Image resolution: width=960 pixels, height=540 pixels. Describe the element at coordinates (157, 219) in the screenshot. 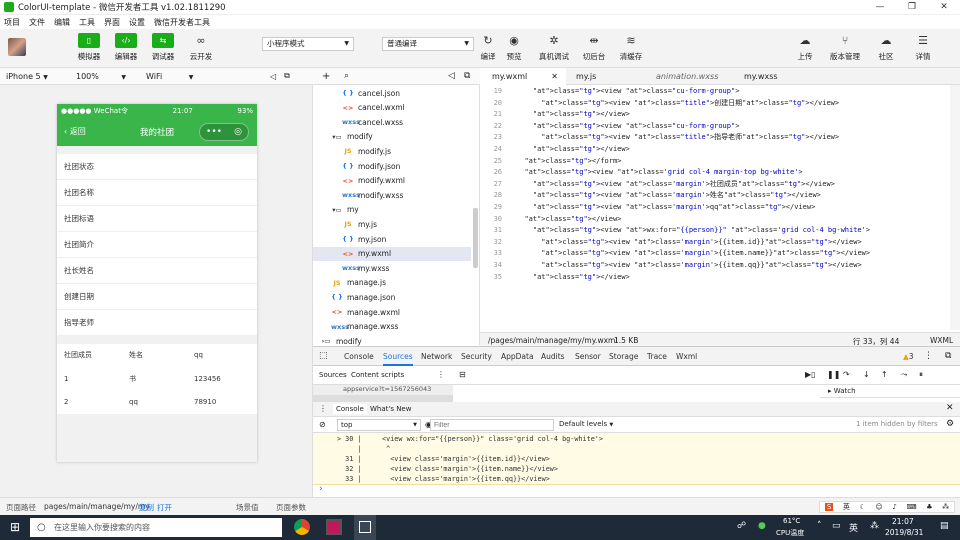

I see `form-row-slogan: 社团标语` at that location.